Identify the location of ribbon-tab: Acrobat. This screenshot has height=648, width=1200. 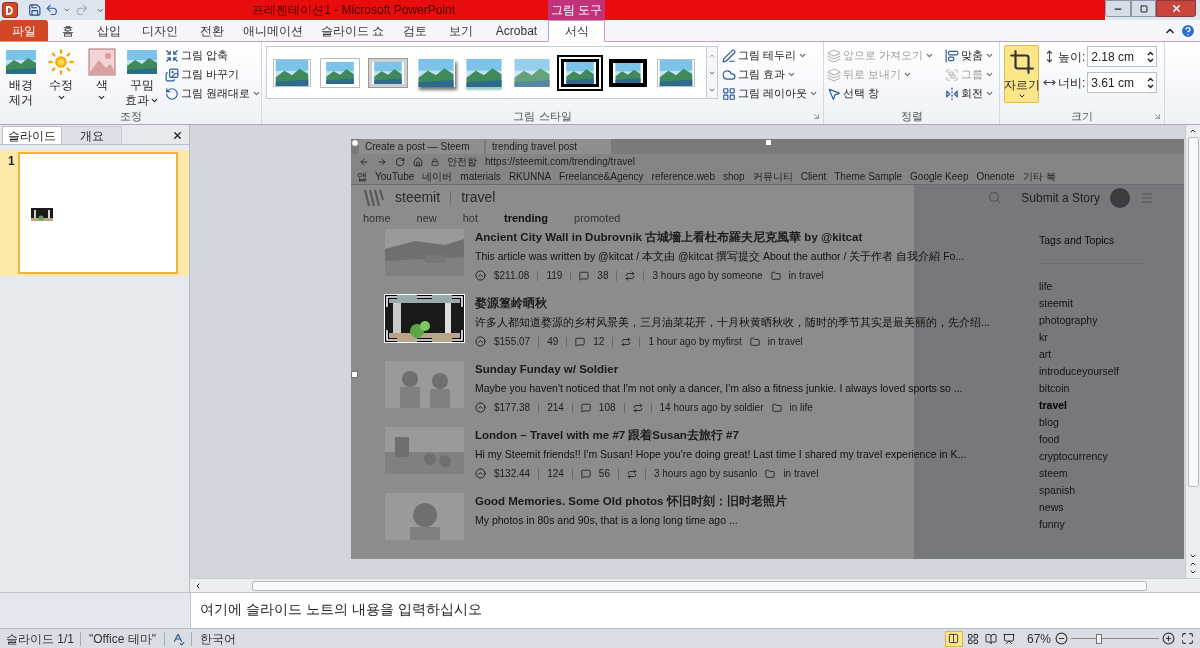
(516, 30).